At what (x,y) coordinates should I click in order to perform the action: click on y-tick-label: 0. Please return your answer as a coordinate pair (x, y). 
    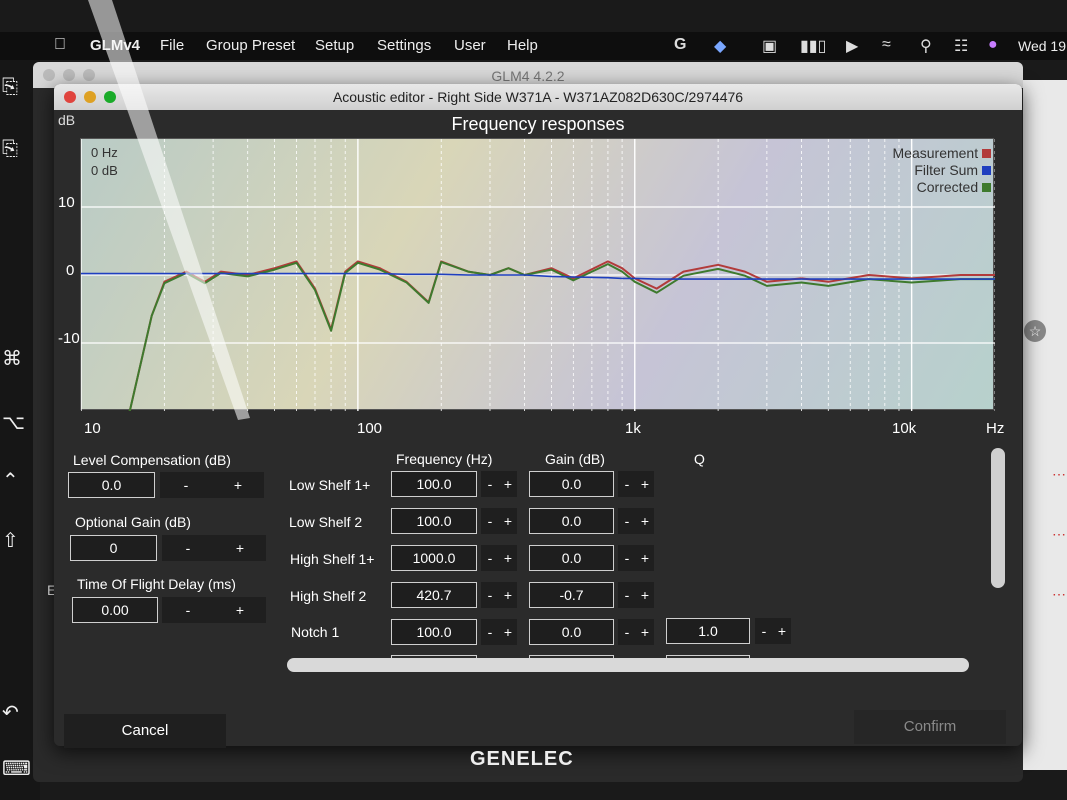
    Looking at the image, I should click on (70, 270).